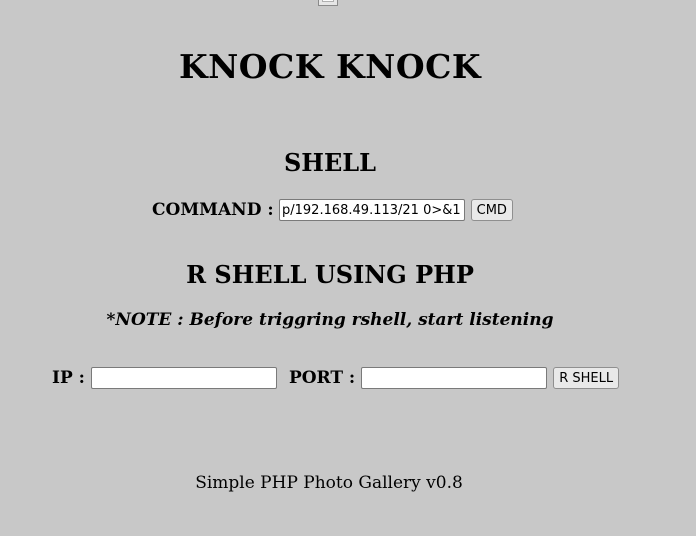 Image resolution: width=696 pixels, height=536 pixels. I want to click on ip-label: IP :, so click(68, 378).